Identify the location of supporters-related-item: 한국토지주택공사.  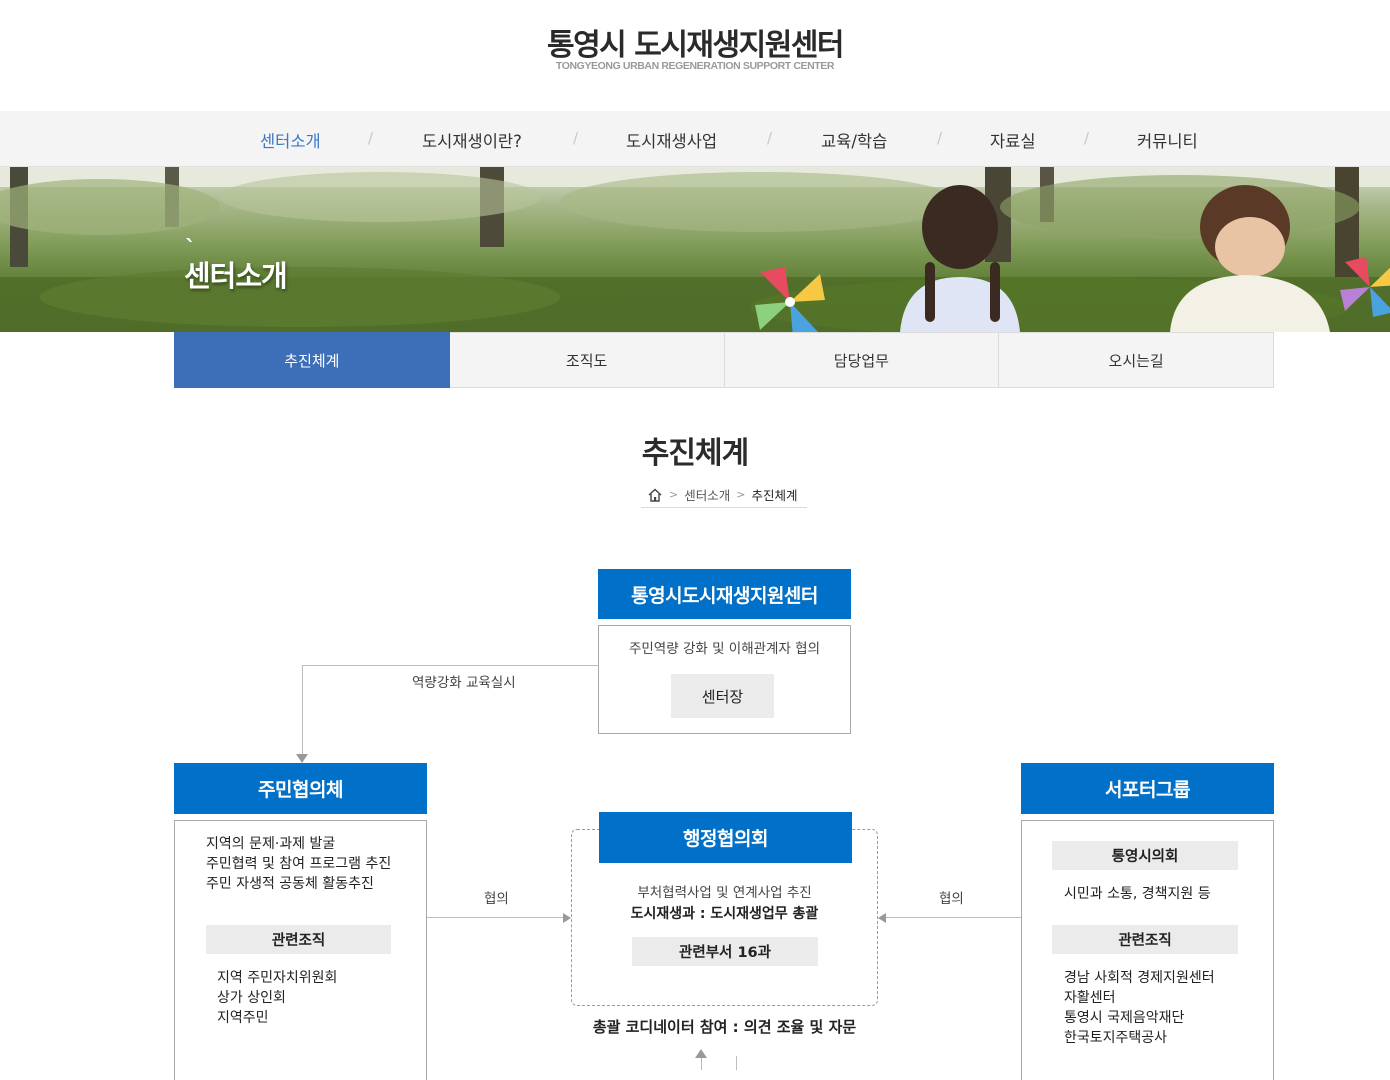
(1116, 1038).